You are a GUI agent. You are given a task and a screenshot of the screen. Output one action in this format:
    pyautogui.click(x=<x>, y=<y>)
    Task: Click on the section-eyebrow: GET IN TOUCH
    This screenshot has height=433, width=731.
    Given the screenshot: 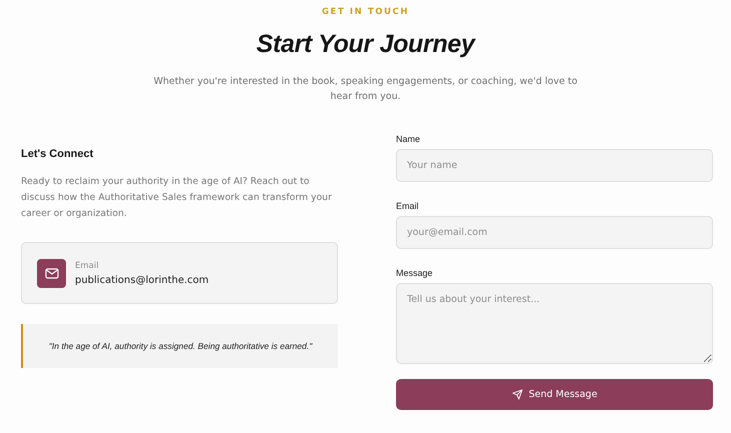 What is the action you would take?
    pyautogui.click(x=366, y=12)
    